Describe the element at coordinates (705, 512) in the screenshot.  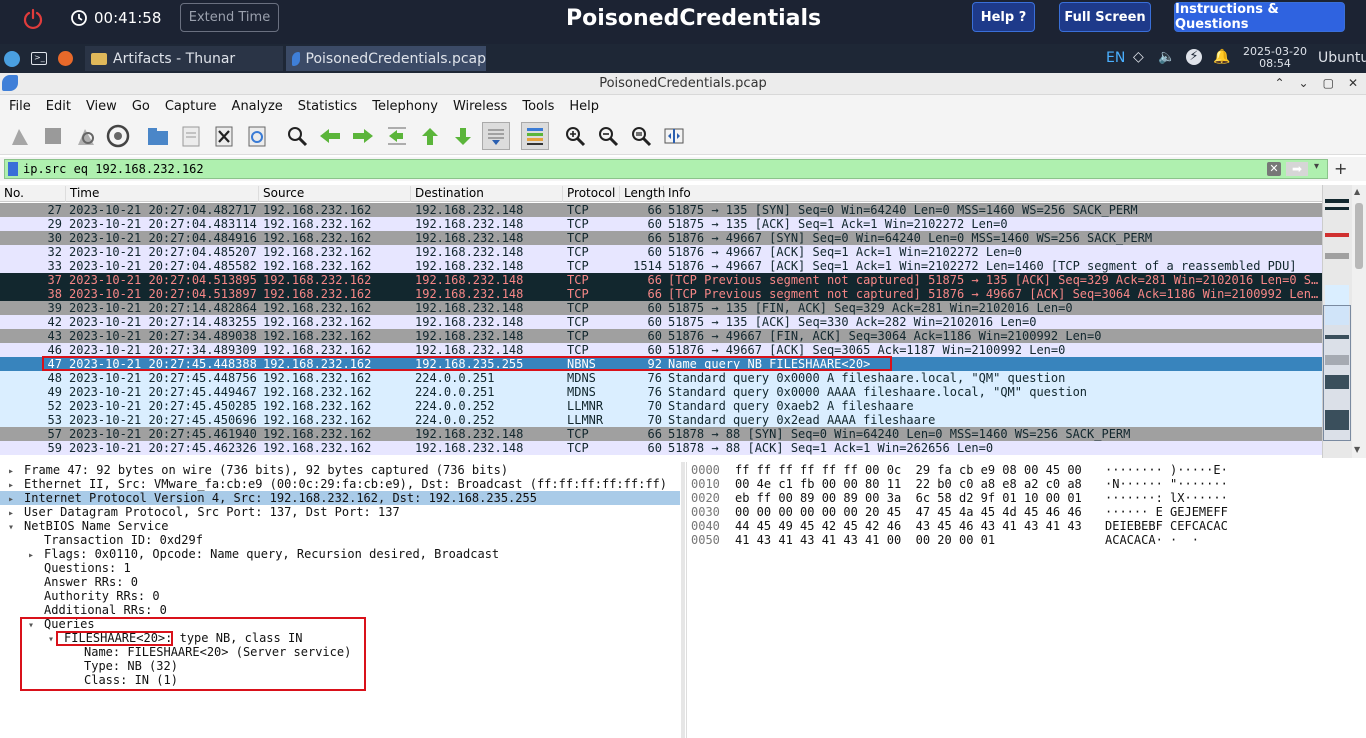
I see `hex-offset: 0030` at that location.